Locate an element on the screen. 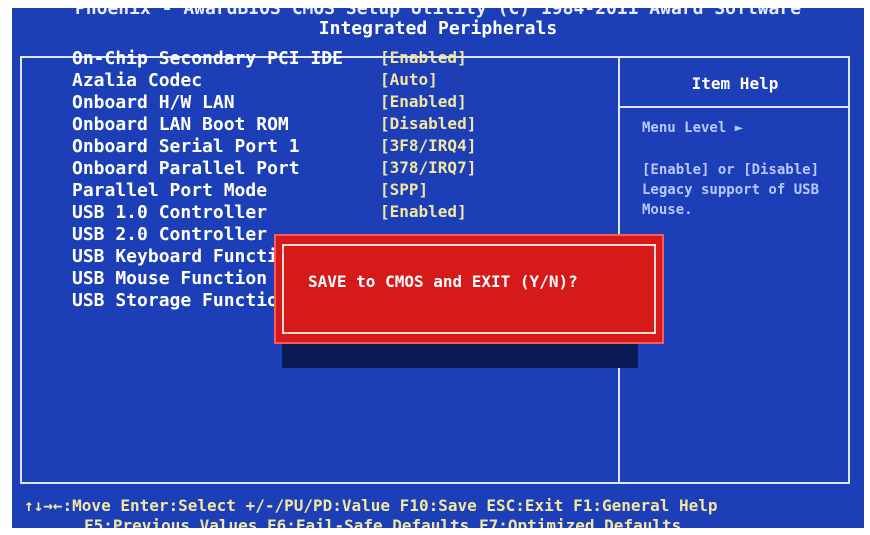 The height and width of the screenshot is (535, 870). setting-row-parallel-port-mode: Parallel Port Mode [SPP] is located at coordinates (352, 191).